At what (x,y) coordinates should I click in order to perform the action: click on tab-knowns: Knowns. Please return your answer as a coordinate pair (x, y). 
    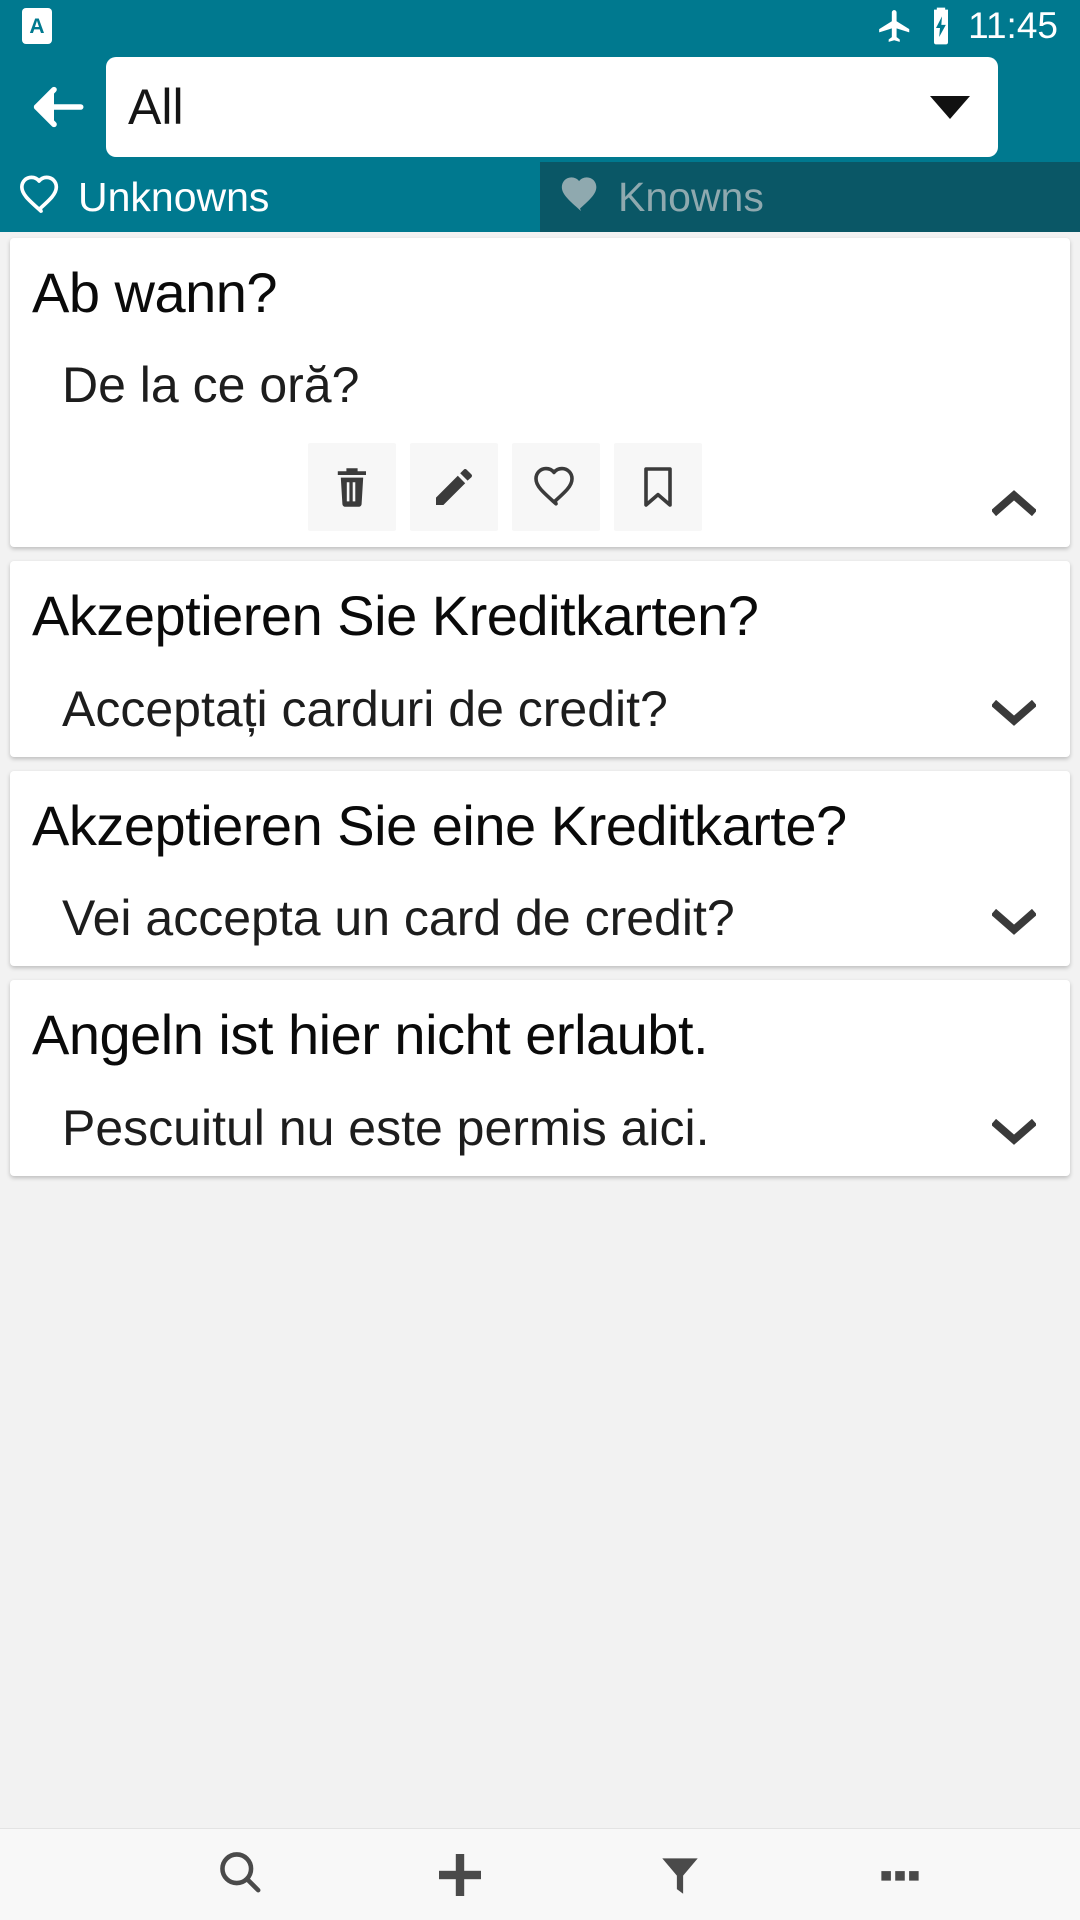
    Looking at the image, I should click on (810, 197).